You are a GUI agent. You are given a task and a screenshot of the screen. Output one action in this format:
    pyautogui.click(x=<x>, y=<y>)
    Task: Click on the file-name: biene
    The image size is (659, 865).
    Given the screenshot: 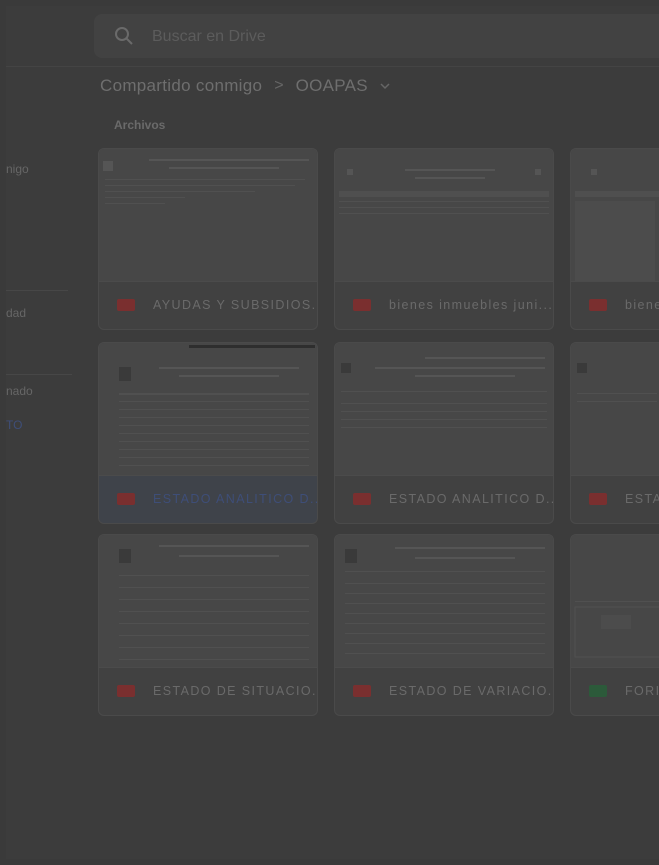 What is the action you would take?
    pyautogui.click(x=642, y=305)
    